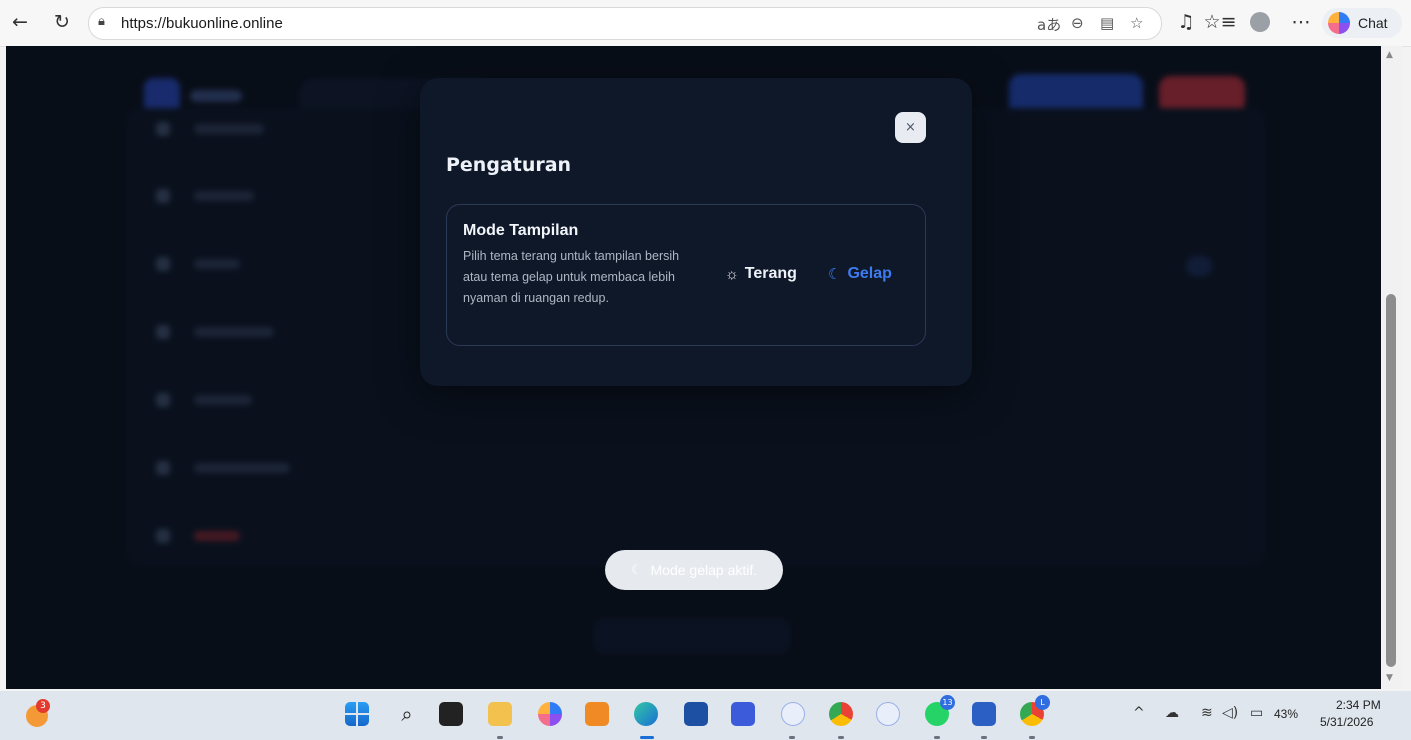  Describe the element at coordinates (1260, 22) in the screenshot. I see `profile-avatar-icon` at that location.